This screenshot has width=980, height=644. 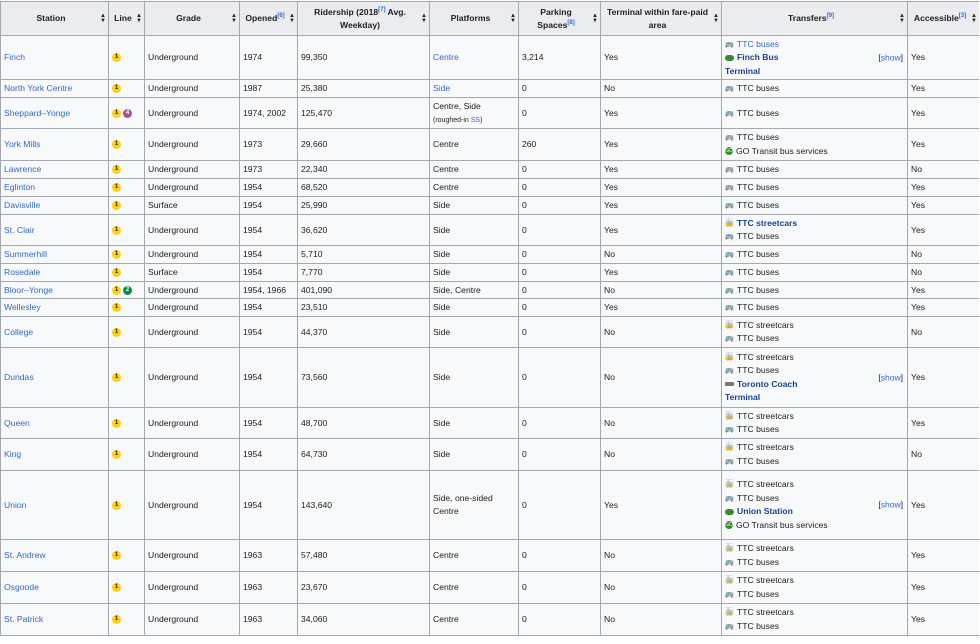 What do you see at coordinates (943, 18) in the screenshot?
I see `header-accessible: Accessible[3] ▲ ▼` at bounding box center [943, 18].